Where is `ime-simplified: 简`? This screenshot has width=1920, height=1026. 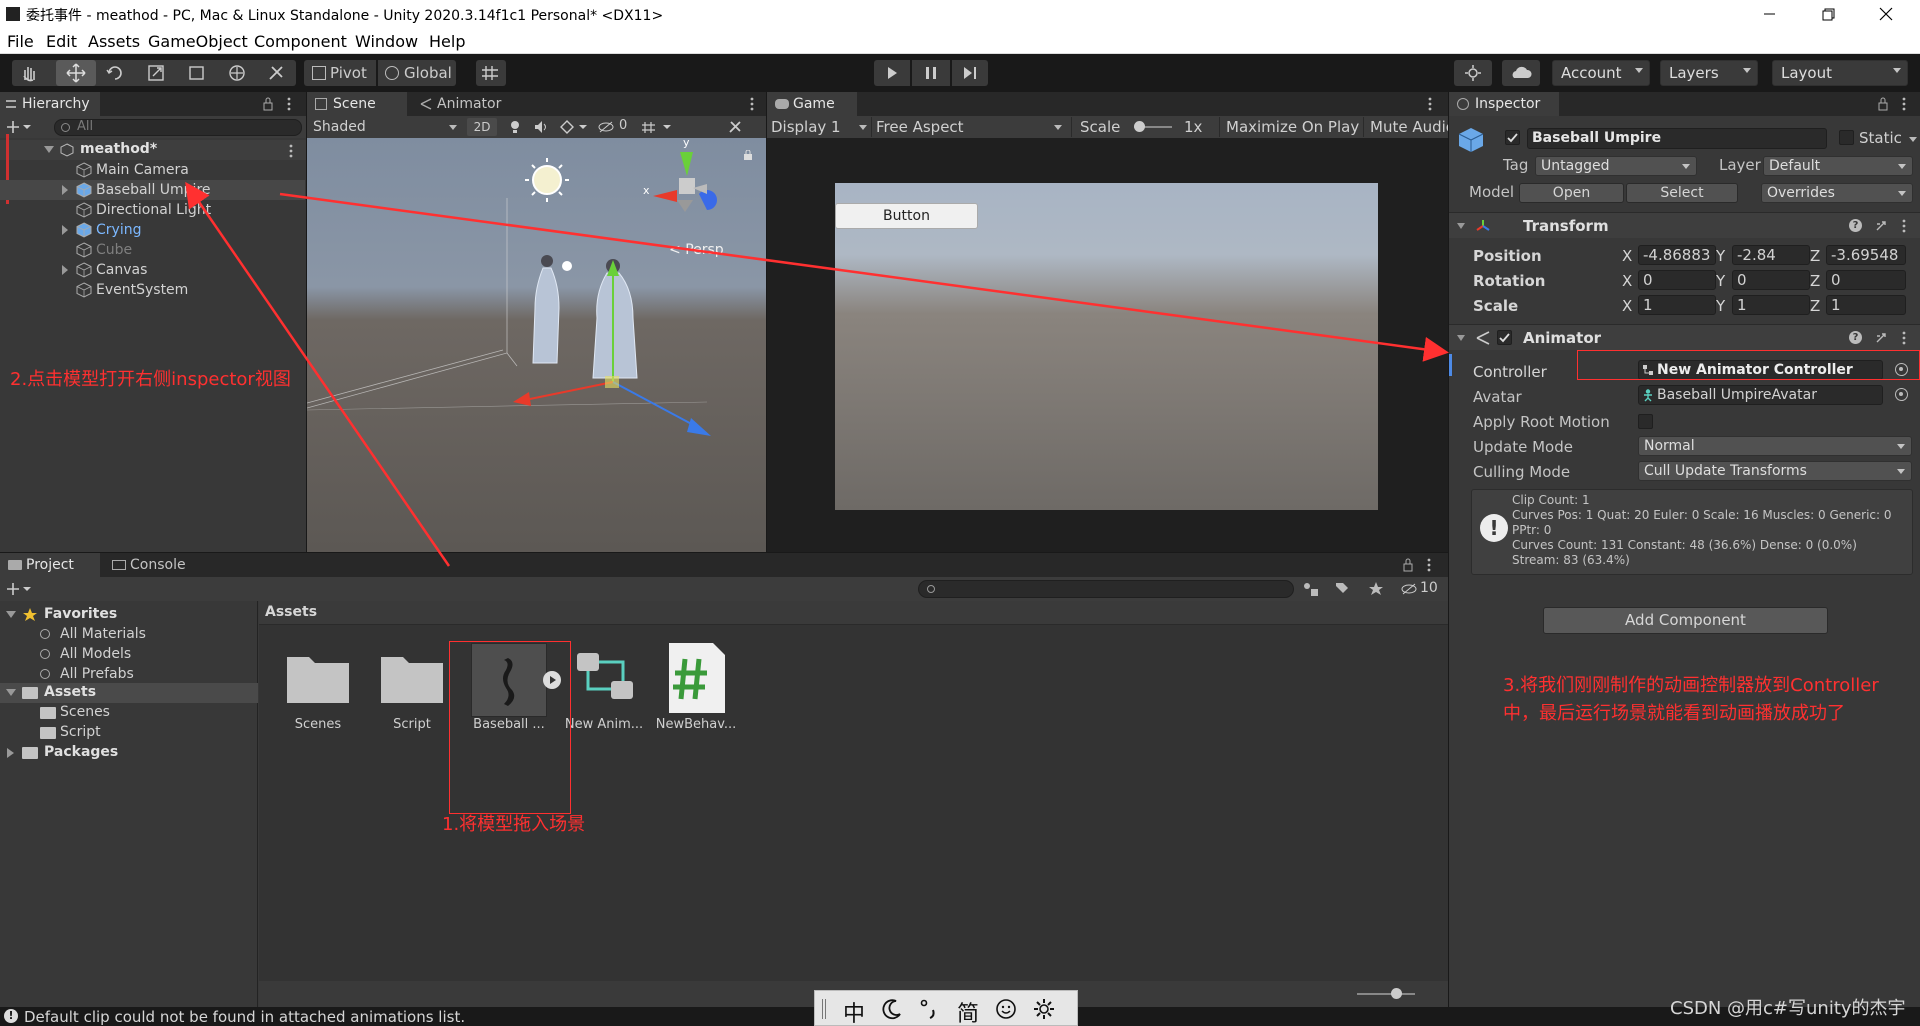
ime-simplified: 简 is located at coordinates (968, 1011).